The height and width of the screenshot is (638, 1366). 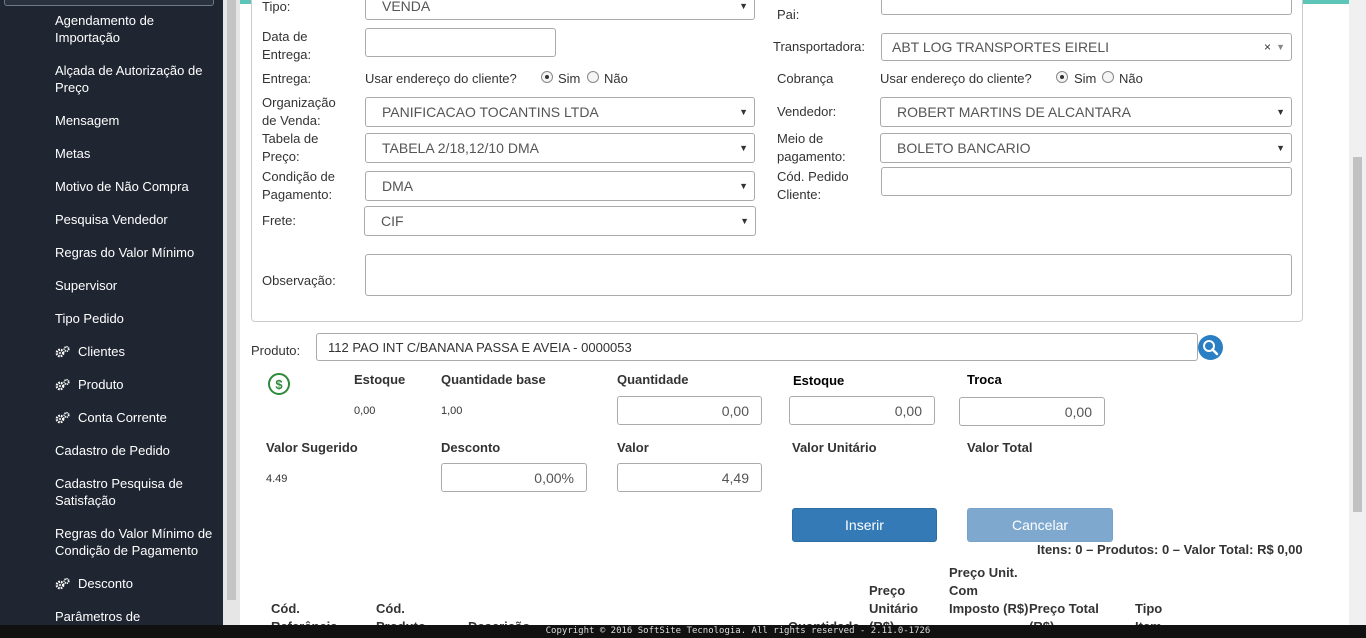 What do you see at coordinates (1149, 613) in the screenshot?
I see `col-tipo-item: Tipo Item` at bounding box center [1149, 613].